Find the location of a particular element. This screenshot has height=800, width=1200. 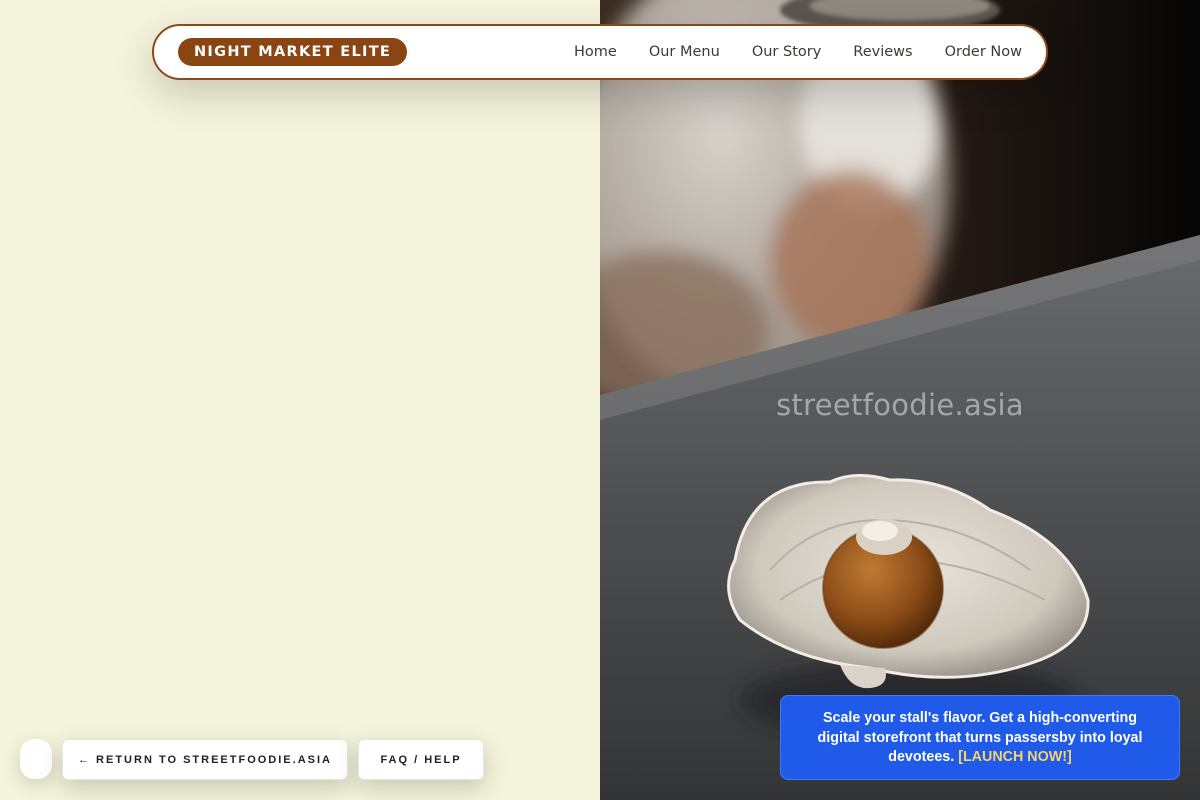

return-to-site-button: ← RETURN TO STREETFOODIE.ASIA is located at coordinates (205, 759).